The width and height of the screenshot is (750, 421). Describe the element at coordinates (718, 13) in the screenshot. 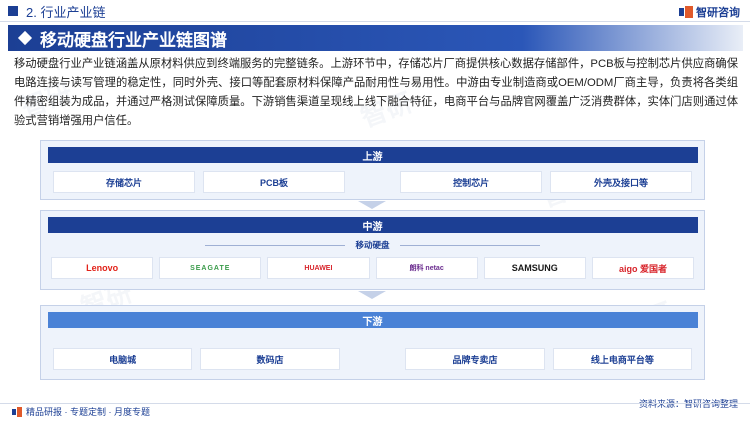

I see `logo-text: 智研咨询` at that location.